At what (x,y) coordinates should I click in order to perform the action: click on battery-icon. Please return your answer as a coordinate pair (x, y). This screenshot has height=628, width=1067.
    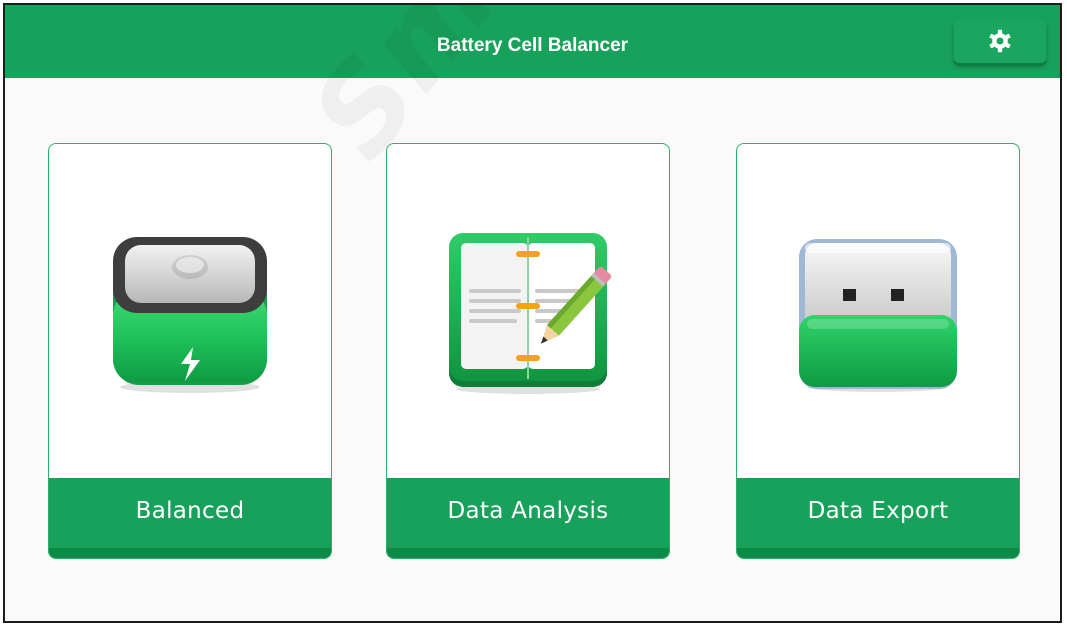
    Looking at the image, I should click on (190, 315).